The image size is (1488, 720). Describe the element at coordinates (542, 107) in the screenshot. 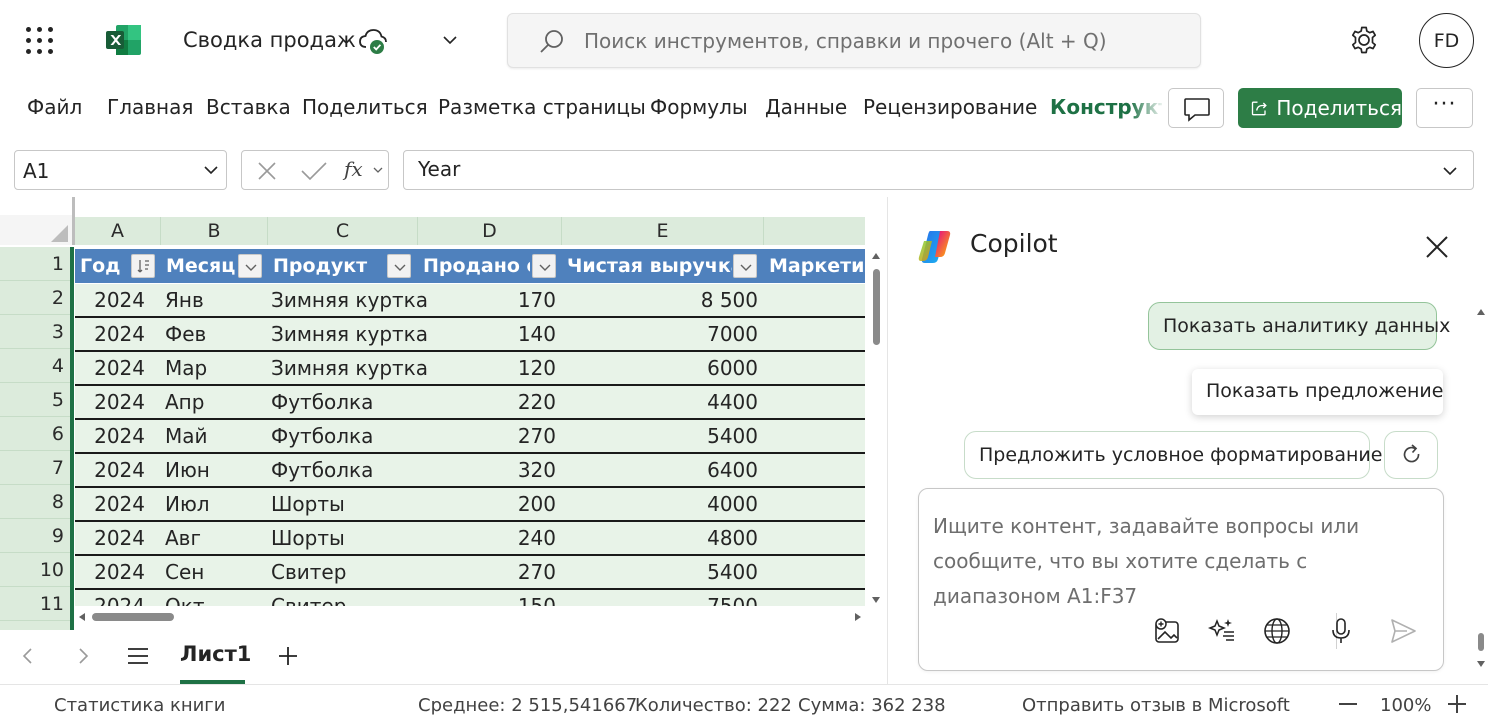

I see `tab-page-layout: Разметка страницы` at that location.